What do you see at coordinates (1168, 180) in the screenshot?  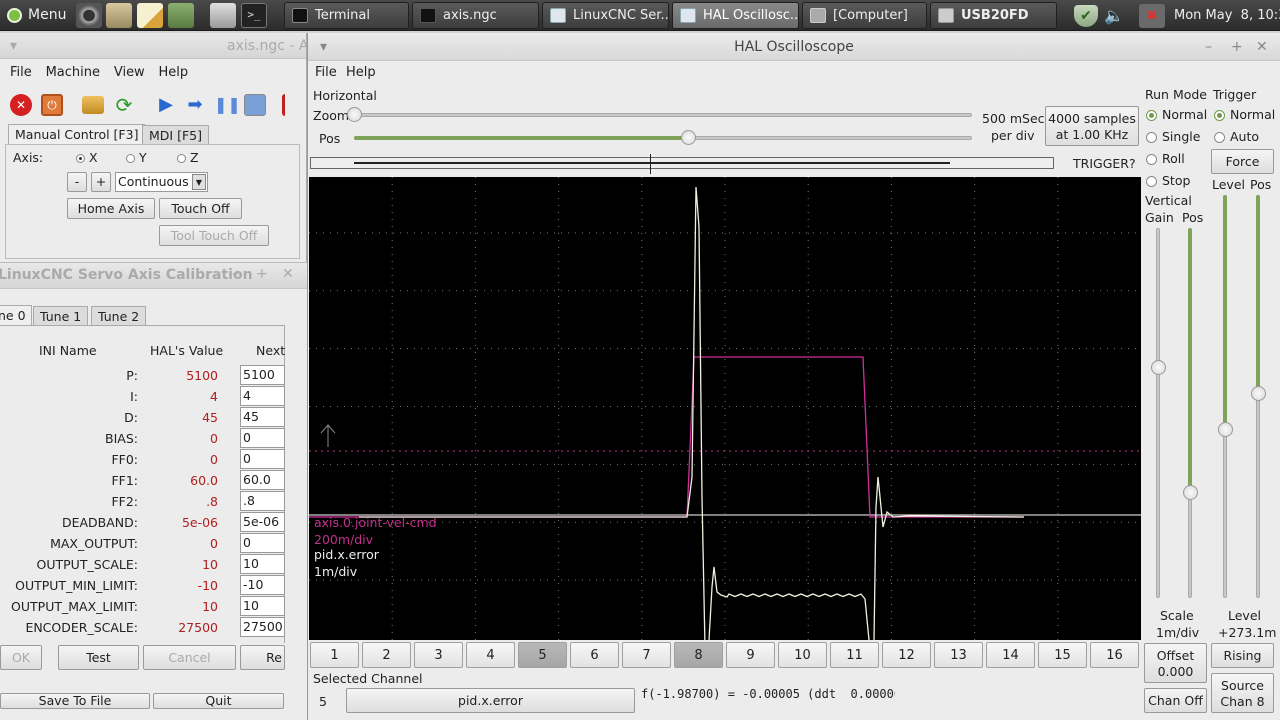 I see `run-mode-stop-radio: Stop` at bounding box center [1168, 180].